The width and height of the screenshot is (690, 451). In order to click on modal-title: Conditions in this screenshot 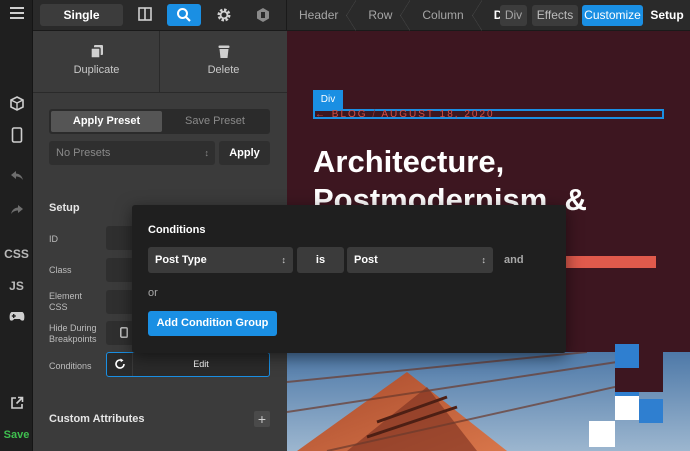, I will do `click(177, 230)`.